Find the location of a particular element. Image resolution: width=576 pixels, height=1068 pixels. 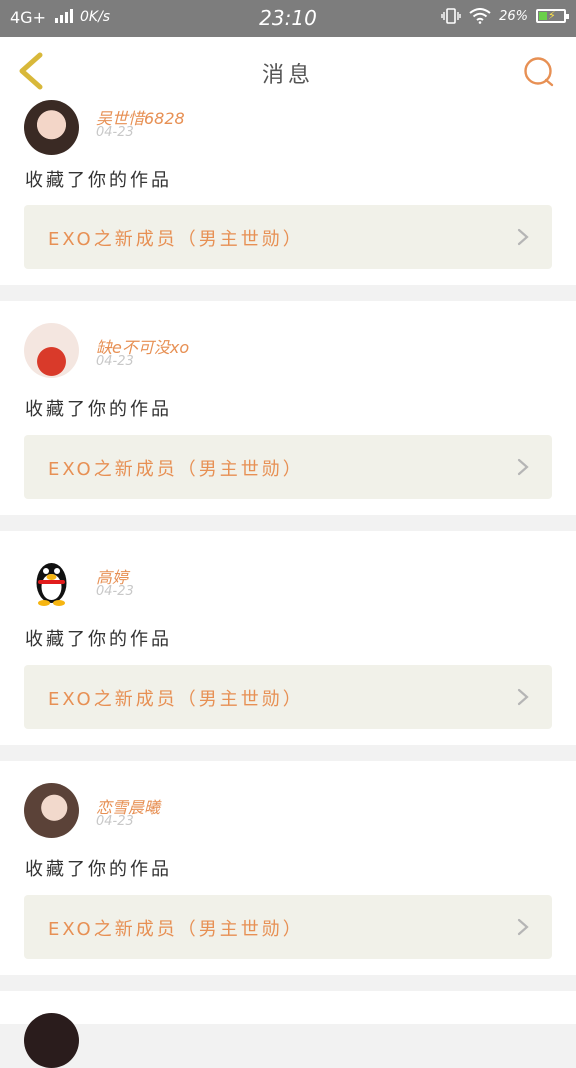

wifi-icon is located at coordinates (480, 16).